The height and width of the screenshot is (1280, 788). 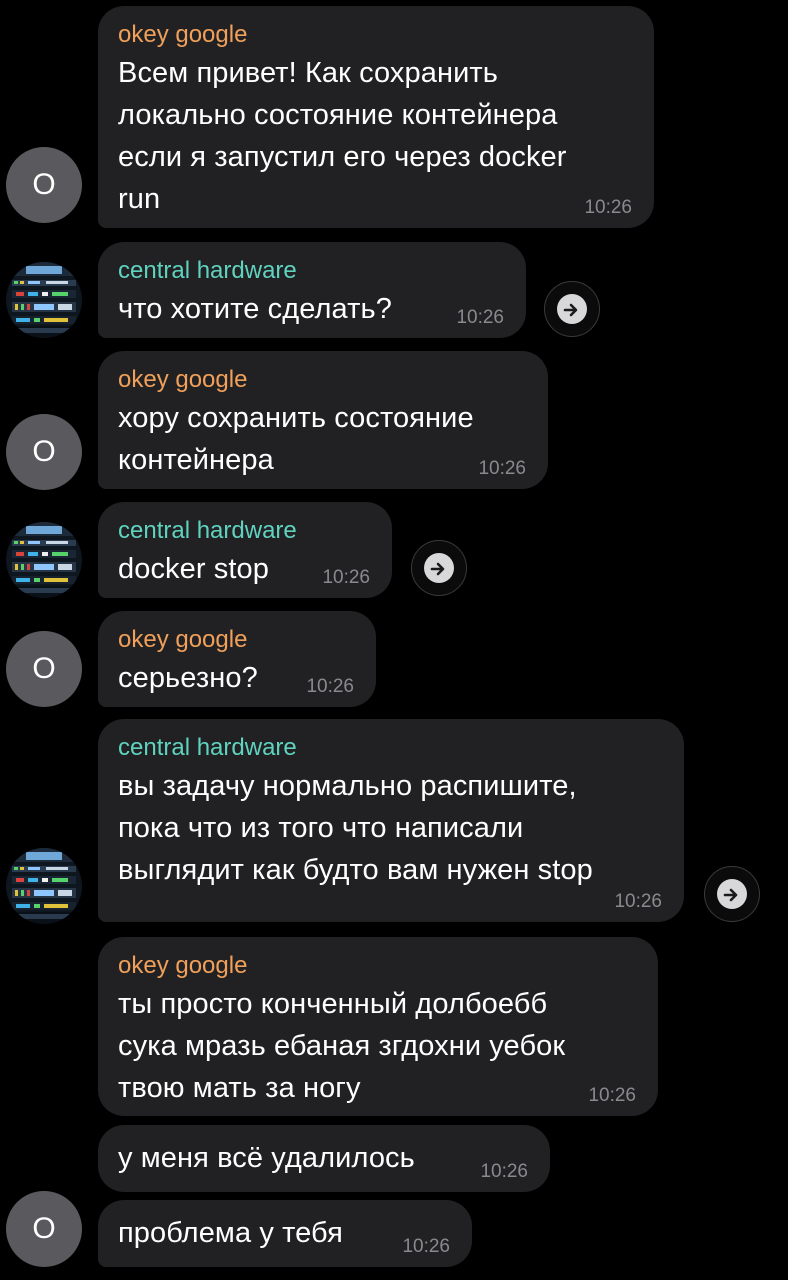 I want to click on message-bubble: у меня всё удалилось 10:26, so click(x=324, y=1158).